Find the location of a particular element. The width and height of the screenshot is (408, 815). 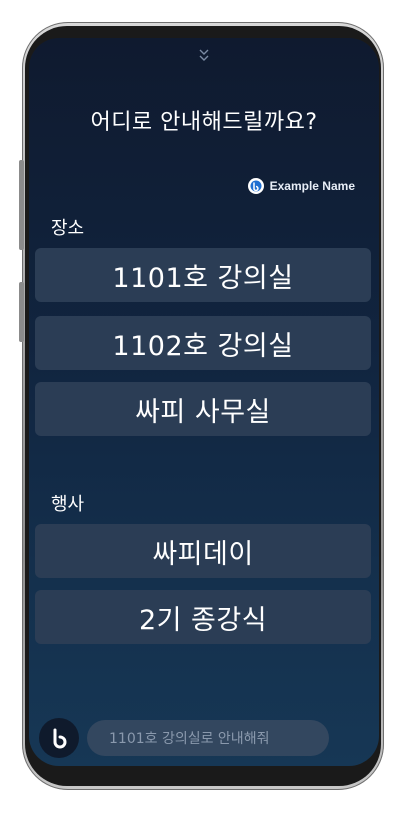

option-place-office: 싸피 사무실 is located at coordinates (203, 409).